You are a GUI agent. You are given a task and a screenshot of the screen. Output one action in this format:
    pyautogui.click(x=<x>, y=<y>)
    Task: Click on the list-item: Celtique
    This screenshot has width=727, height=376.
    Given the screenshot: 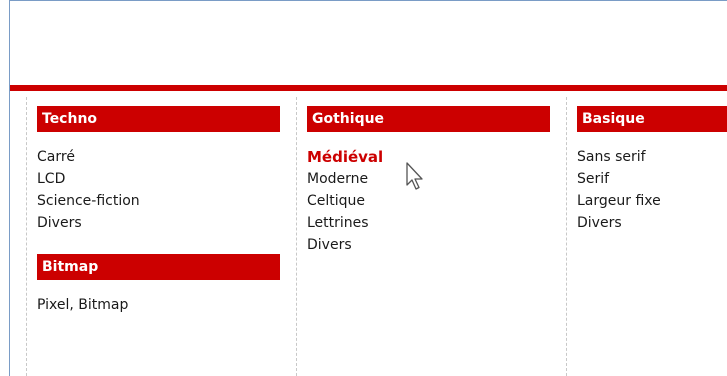 What is the action you would take?
    pyautogui.click(x=428, y=201)
    